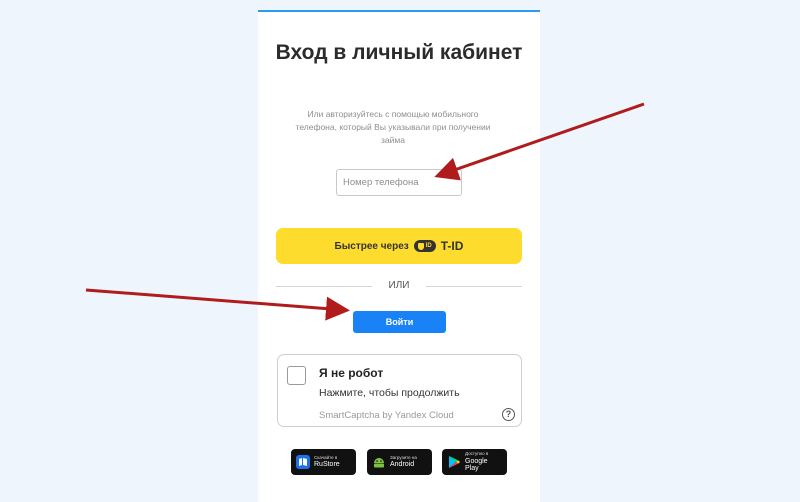 The height and width of the screenshot is (502, 800). I want to click on tid-badge-text: ID, so click(428, 246).